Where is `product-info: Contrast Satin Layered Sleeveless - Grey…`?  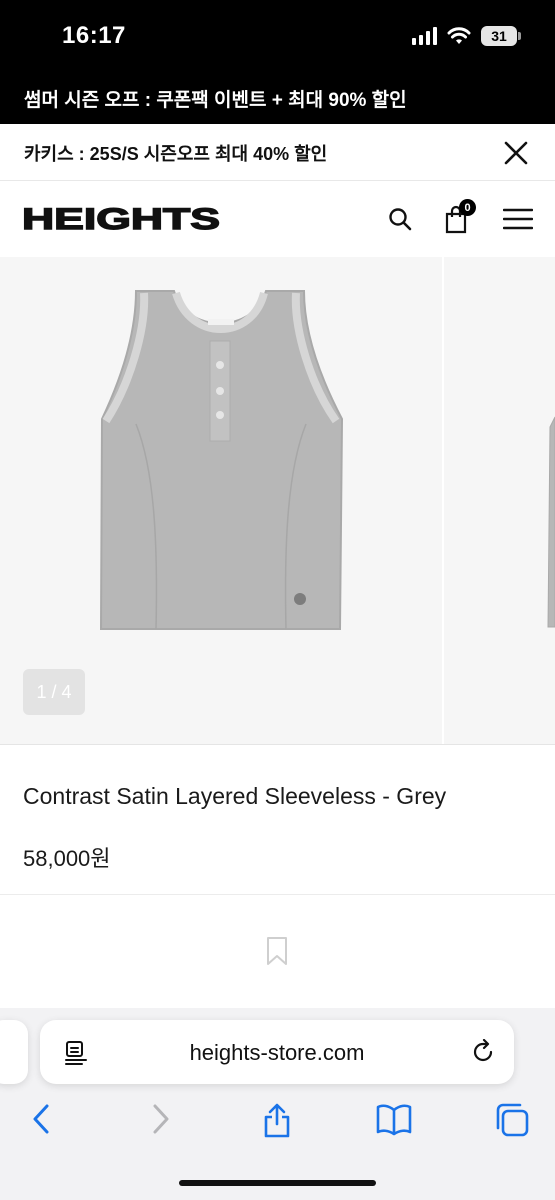 product-info: Contrast Satin Layered Sleeveless - Grey… is located at coordinates (277, 820).